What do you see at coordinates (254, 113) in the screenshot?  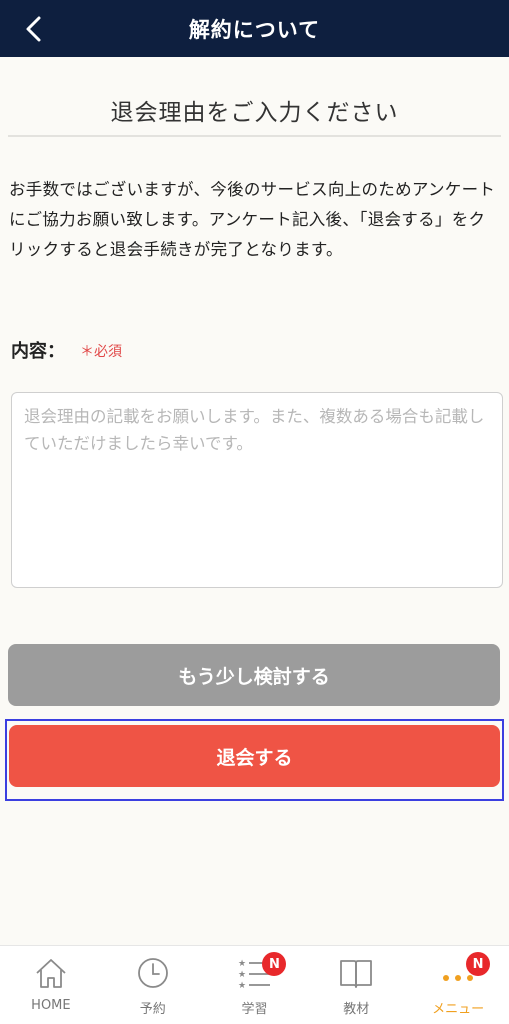 I see `section-title: 退会理由をご入力ください` at bounding box center [254, 113].